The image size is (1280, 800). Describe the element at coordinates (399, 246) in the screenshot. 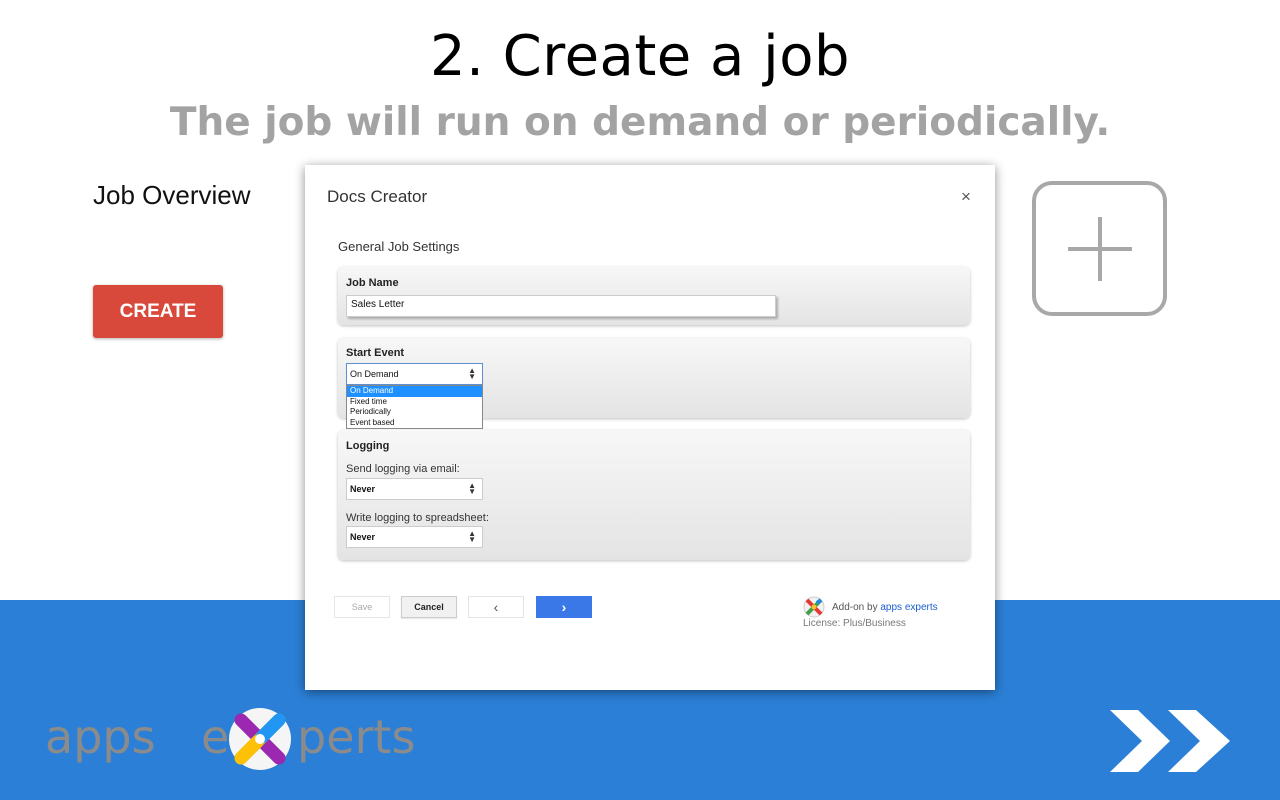

I see `general-job-settings-heading: General Job Settings` at that location.